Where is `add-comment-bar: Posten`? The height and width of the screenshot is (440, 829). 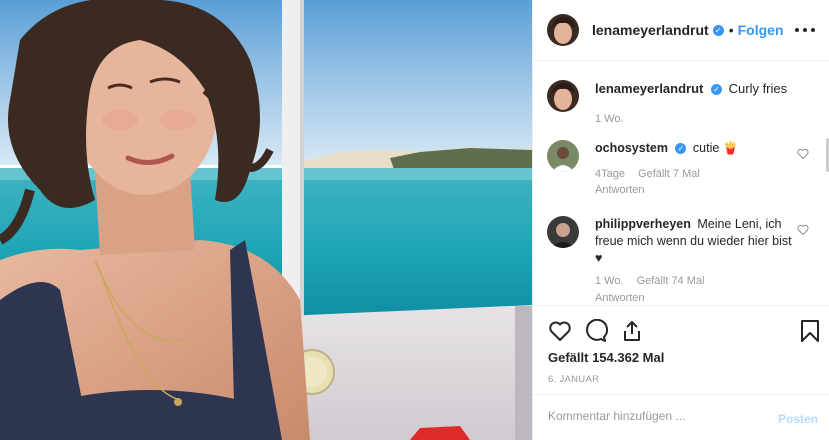 add-comment-bar: Posten is located at coordinates (681, 417).